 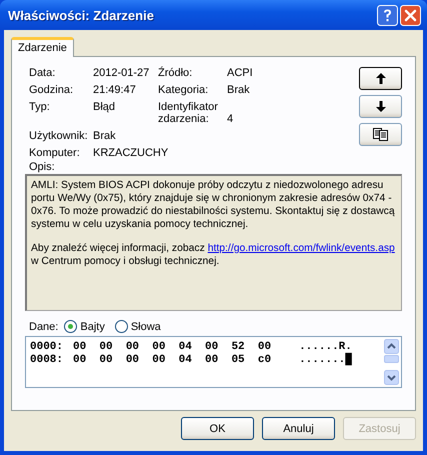 What do you see at coordinates (213, 205) in the screenshot?
I see `description-text: AMLI: System BIOS ACPI dokonuje próby odczytu z niedozwolonego adresu portu We/Wy (0x75), który znajduje się w chronionym zakresie adresów 0x74 - 0x76. To może prowadzić do niestabilności systemu. Skontaktuj się z dostawcą systemu w celu uzyskania pomocy technicznej.` at bounding box center [213, 205].